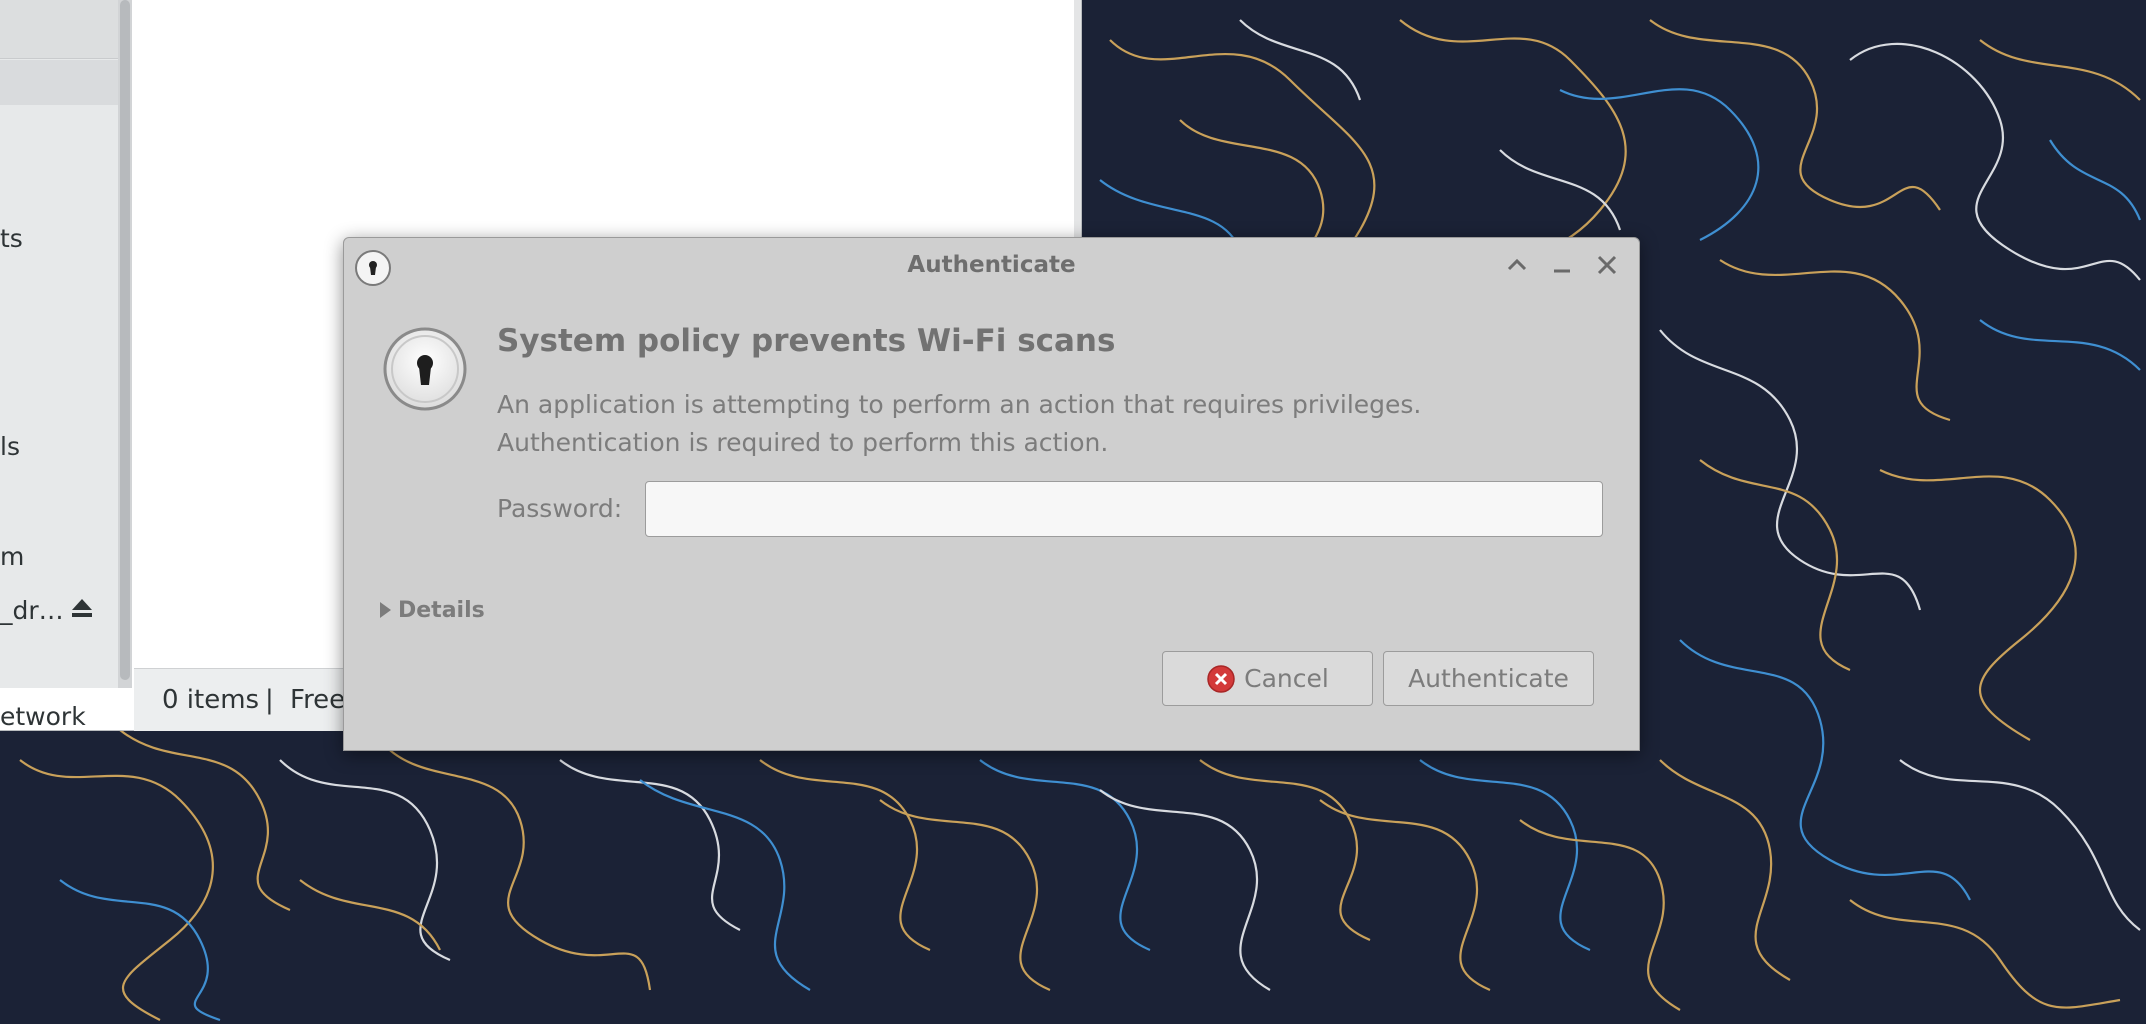  Describe the element at coordinates (806, 341) in the screenshot. I see `message-heading: System policy prevents Wi-Fi scans` at that location.